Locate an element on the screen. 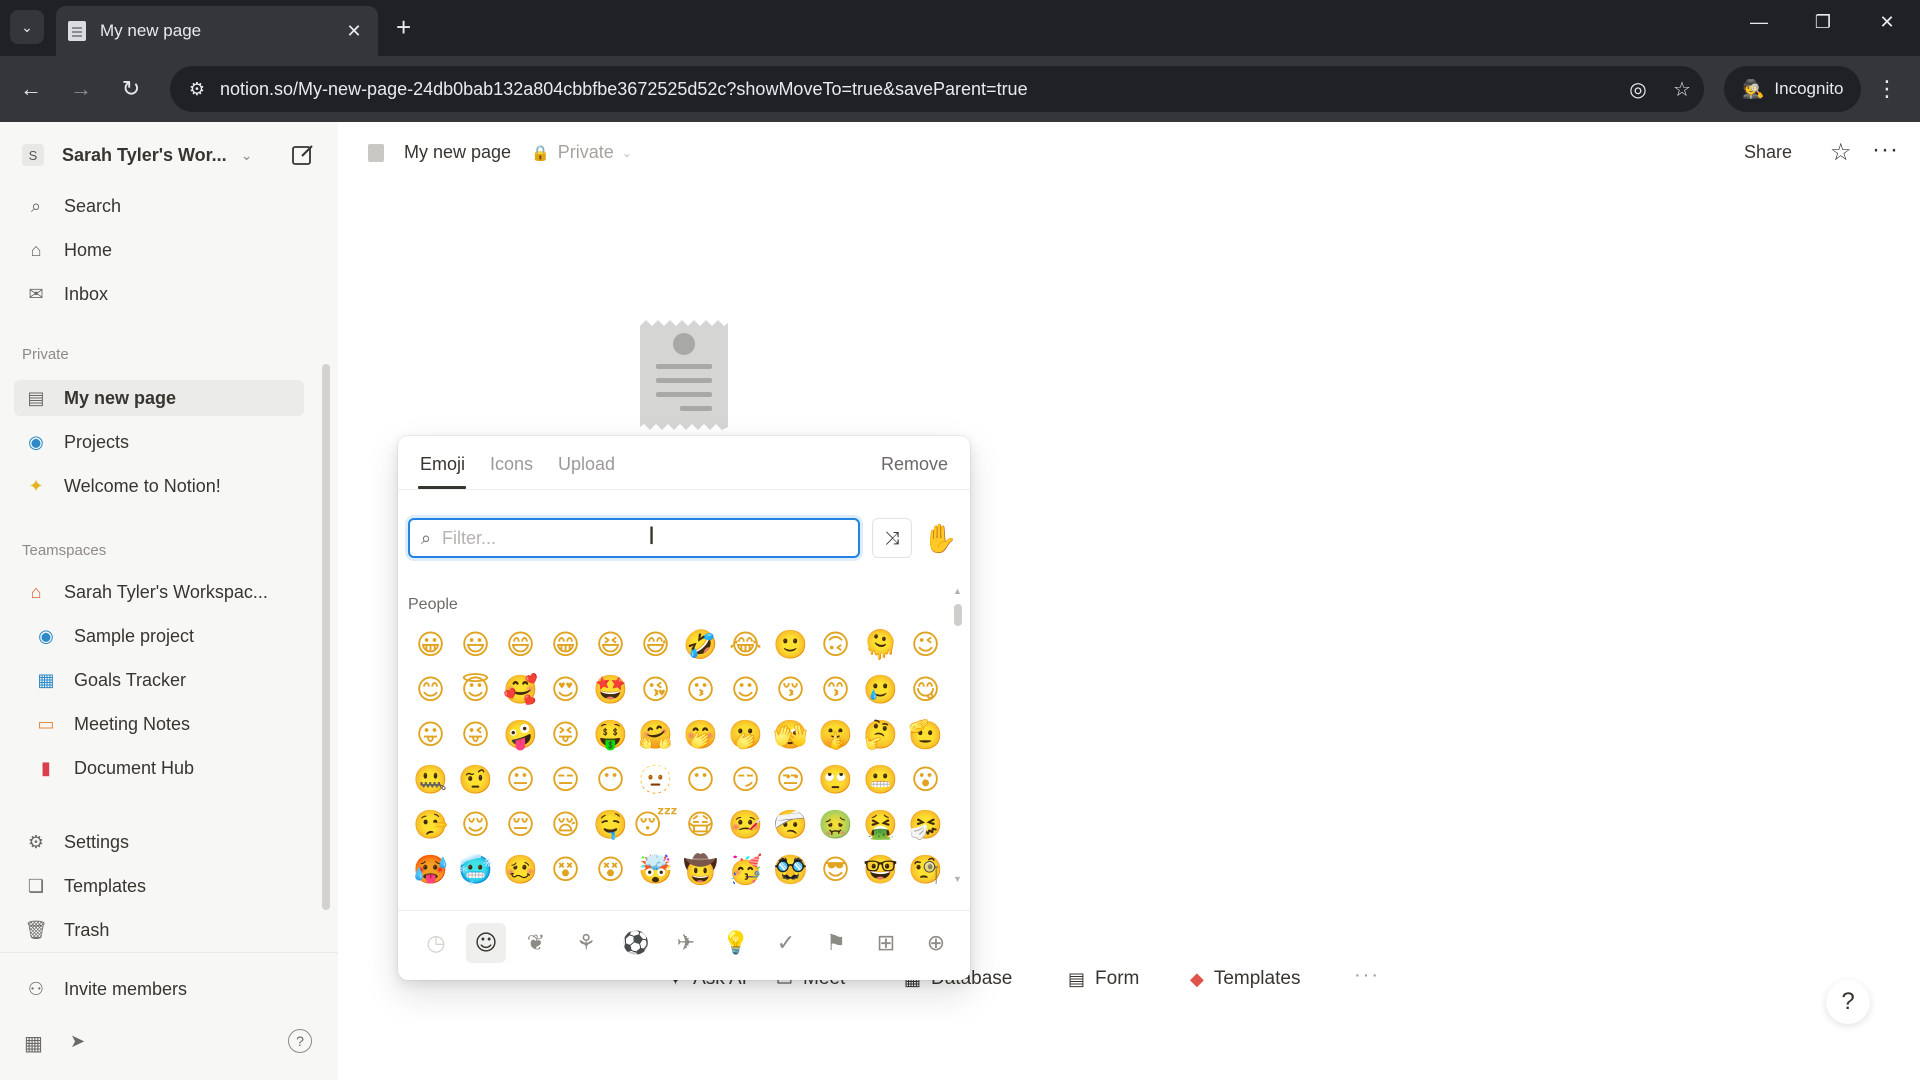  templates-button: ◆ Templates is located at coordinates (1245, 979).